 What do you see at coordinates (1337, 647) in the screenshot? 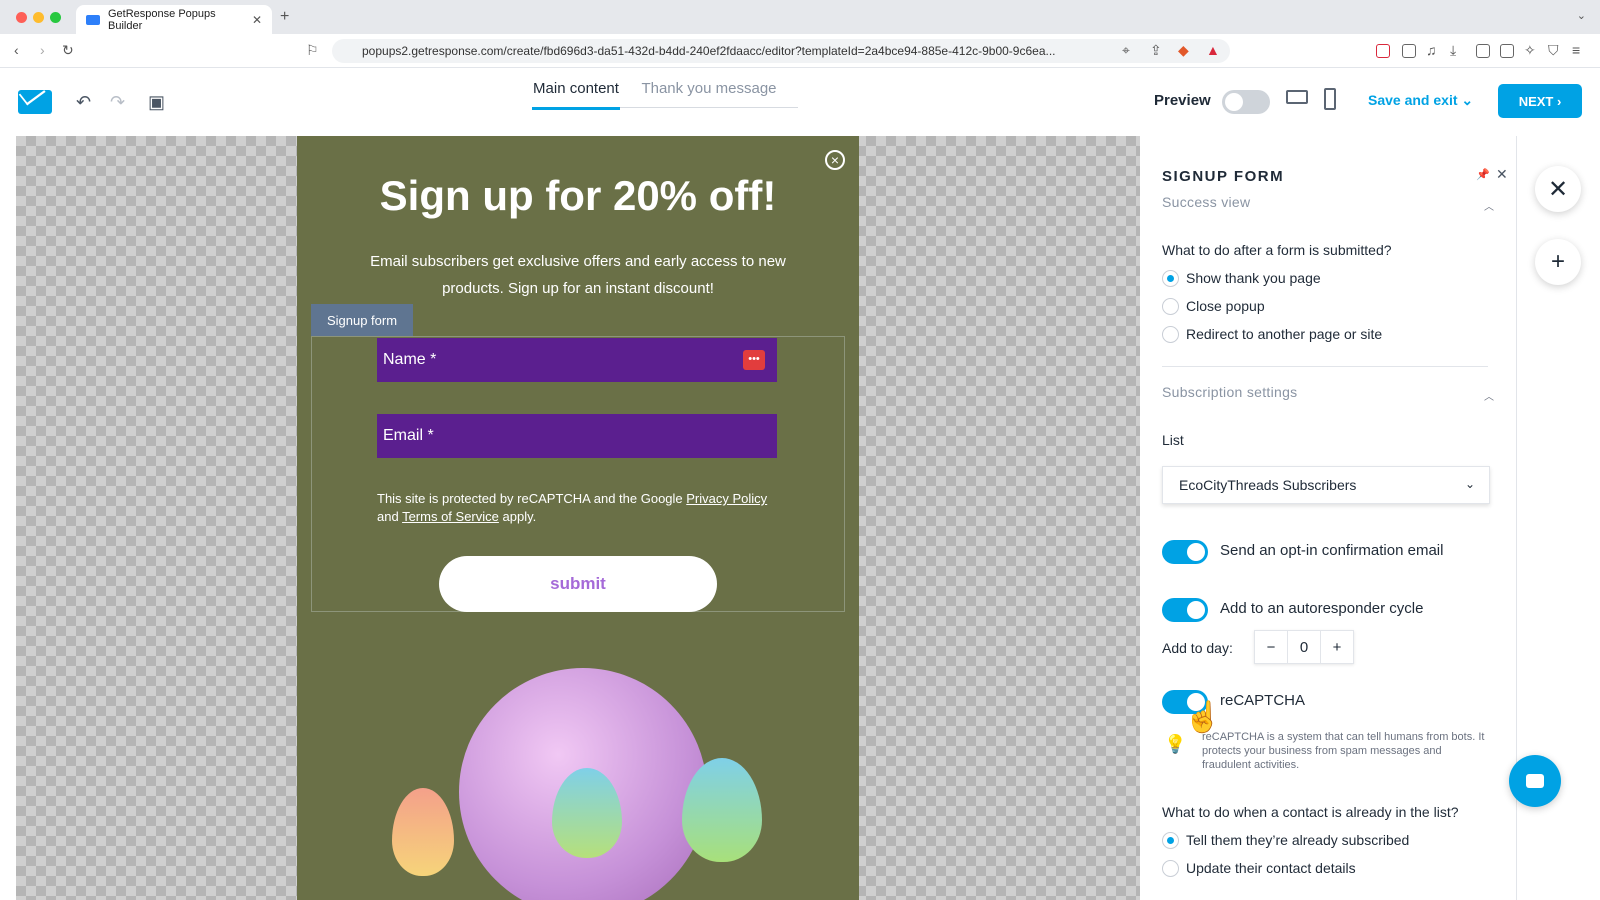
I see `increment-button: +` at bounding box center [1337, 647].